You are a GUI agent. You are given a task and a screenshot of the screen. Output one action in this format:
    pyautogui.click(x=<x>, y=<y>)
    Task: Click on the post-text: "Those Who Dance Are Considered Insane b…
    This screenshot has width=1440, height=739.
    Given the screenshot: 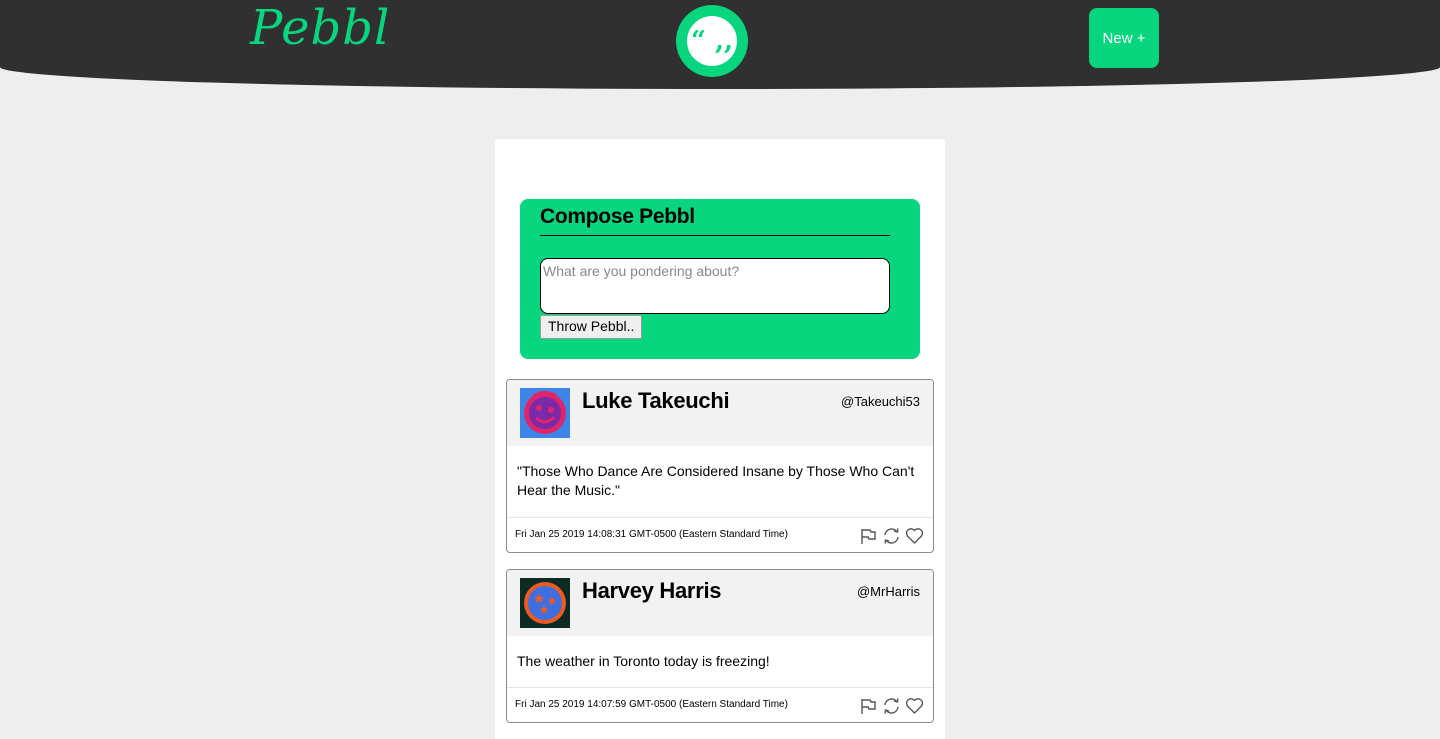 What is the action you would take?
    pyautogui.click(x=720, y=482)
    